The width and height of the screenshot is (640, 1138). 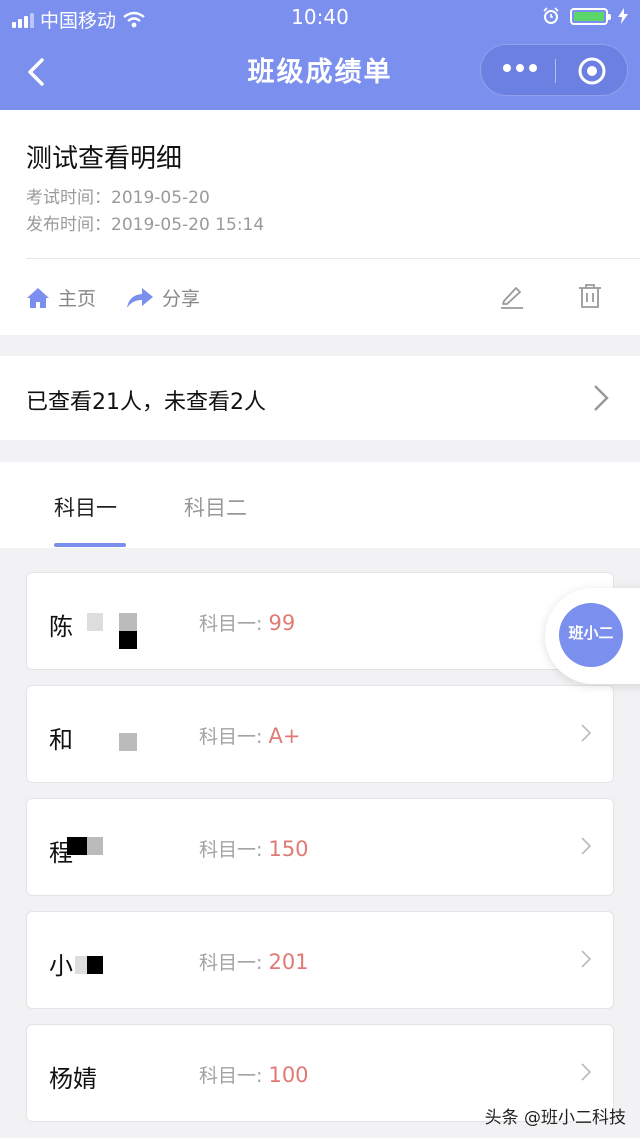 What do you see at coordinates (320, 960) in the screenshot?
I see `list-item: 小 科目一: 201` at bounding box center [320, 960].